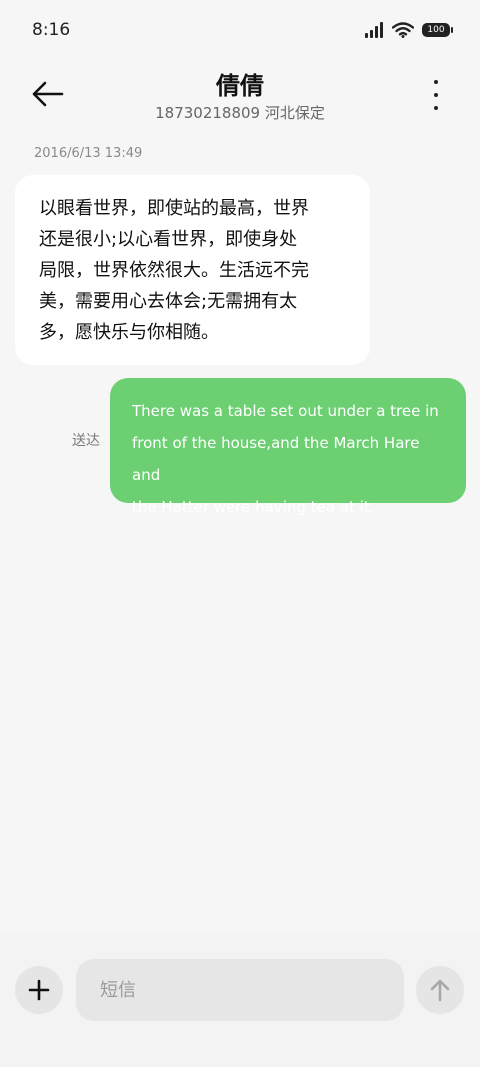 This screenshot has width=480, height=1067. Describe the element at coordinates (51, 30) in the screenshot. I see `status-time: 8:16` at that location.